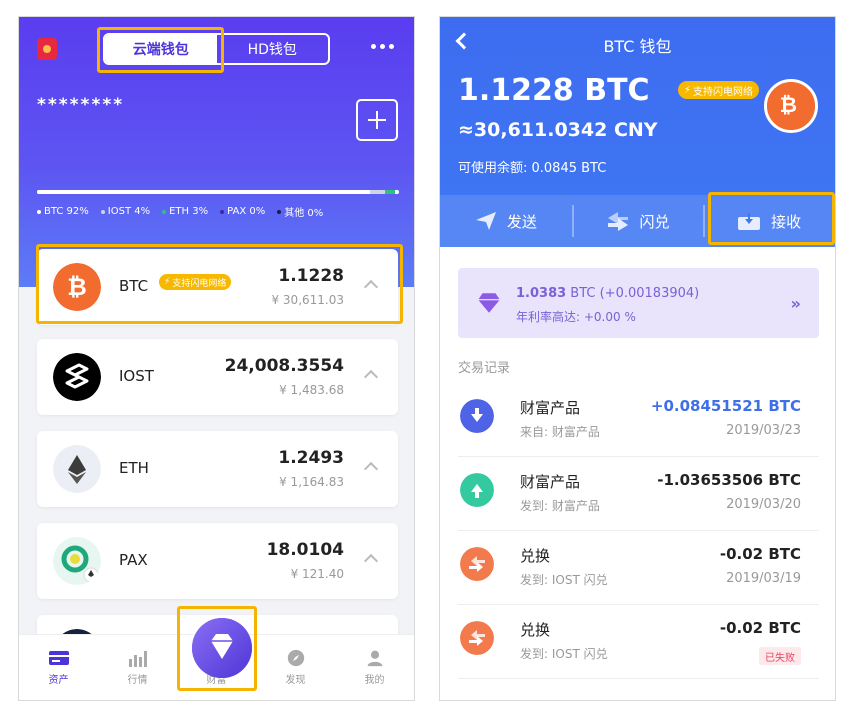 Image resolution: width=858 pixels, height=717 pixels. What do you see at coordinates (638, 568) in the screenshot?
I see `tx-row: 兑换 发到: IOST 闪兑 -0.02 BTC 2019/03/19` at bounding box center [638, 568].